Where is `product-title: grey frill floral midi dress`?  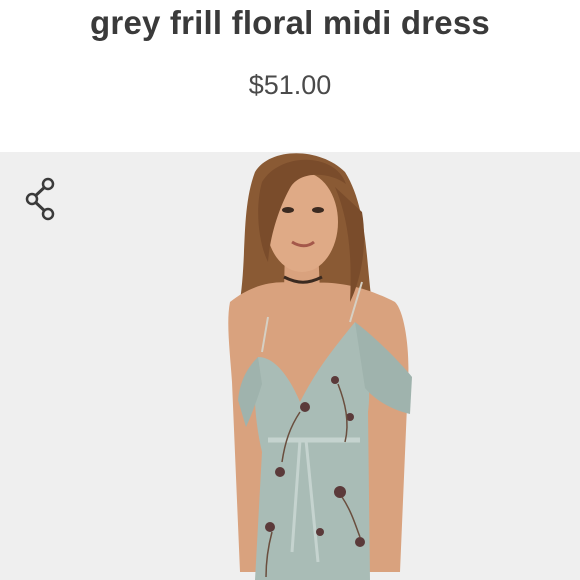 product-title: grey frill floral midi dress is located at coordinates (290, 22).